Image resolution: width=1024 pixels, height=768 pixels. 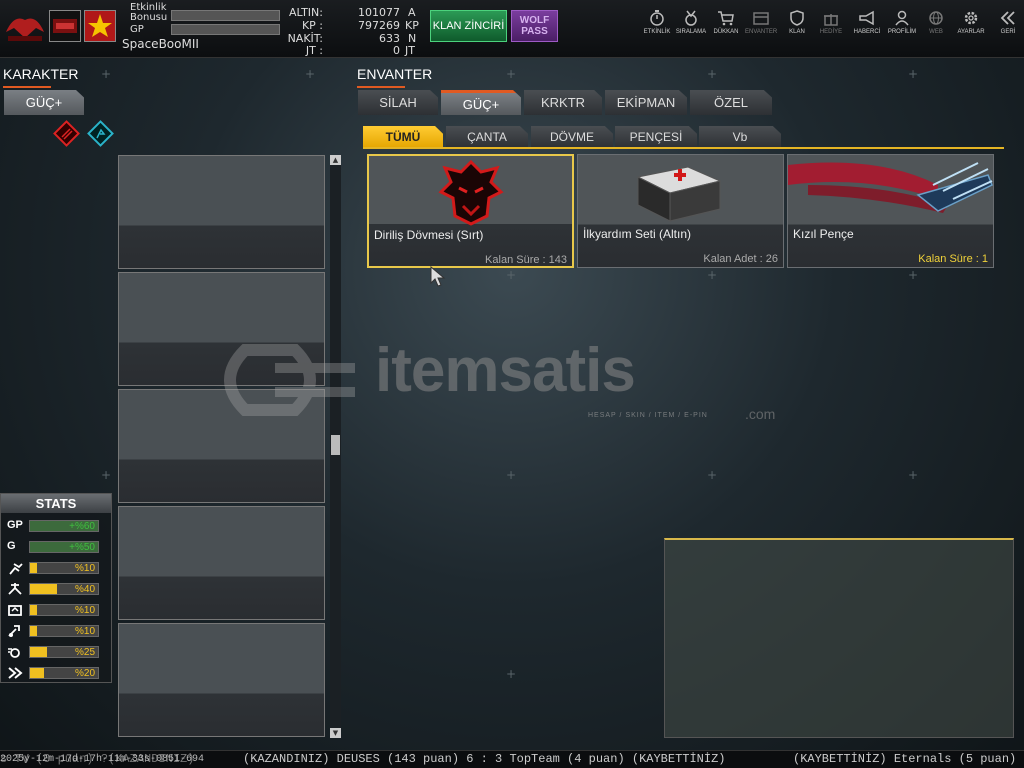 I want to click on rank-emblem, so click(x=100, y=26).